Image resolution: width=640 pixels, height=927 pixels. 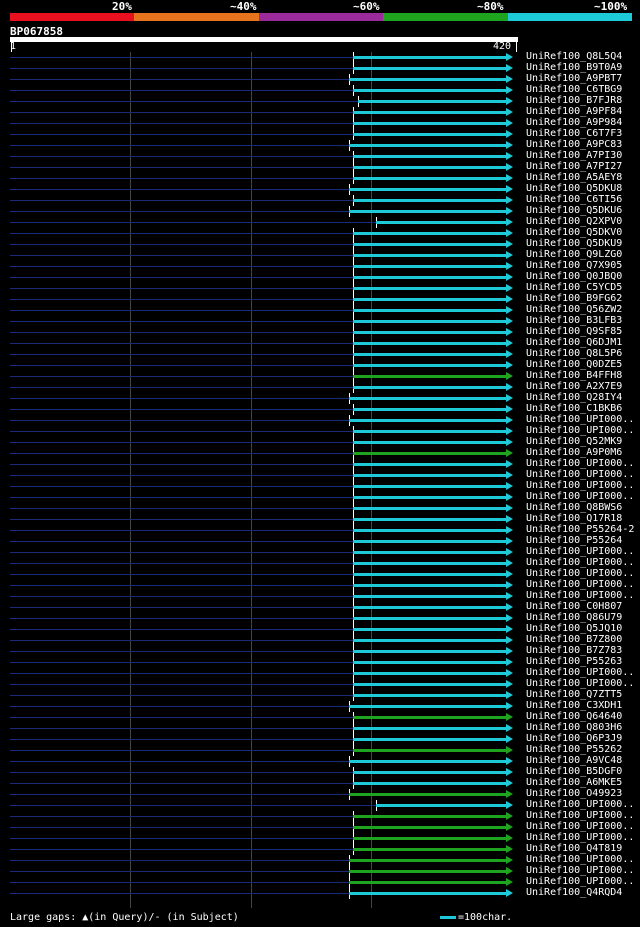 I want to click on hit-label: UniRef100_Q6P3J9, so click(x=574, y=738).